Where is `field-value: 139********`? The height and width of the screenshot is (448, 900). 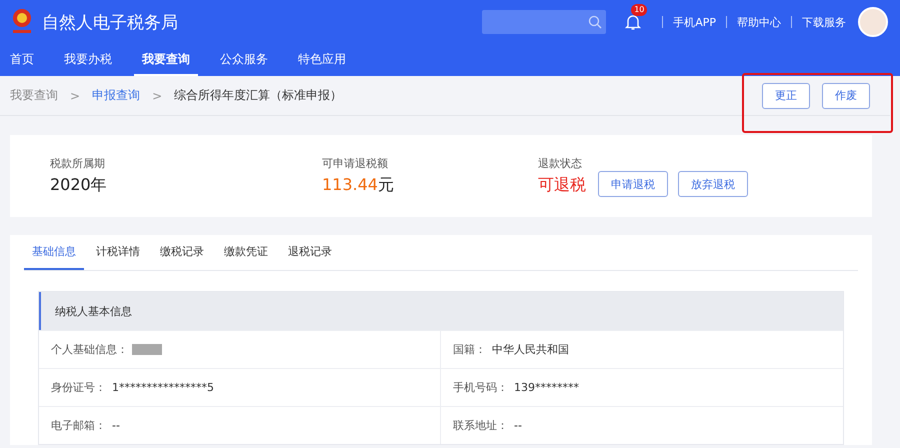 field-value: 139******** is located at coordinates (546, 387).